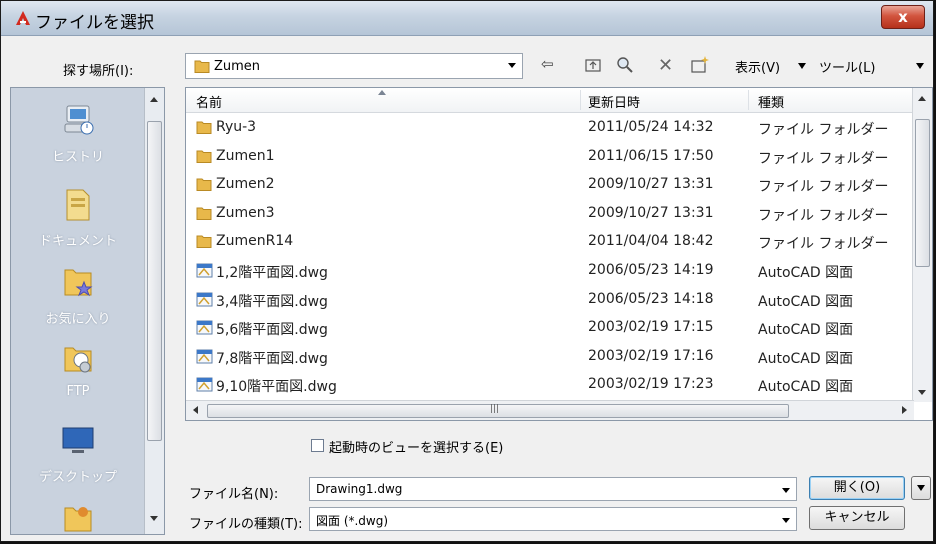  What do you see at coordinates (550, 156) in the screenshot?
I see `table-row: Zumen1 2011/06/15 17:50 ファイル フォルダー` at bounding box center [550, 156].